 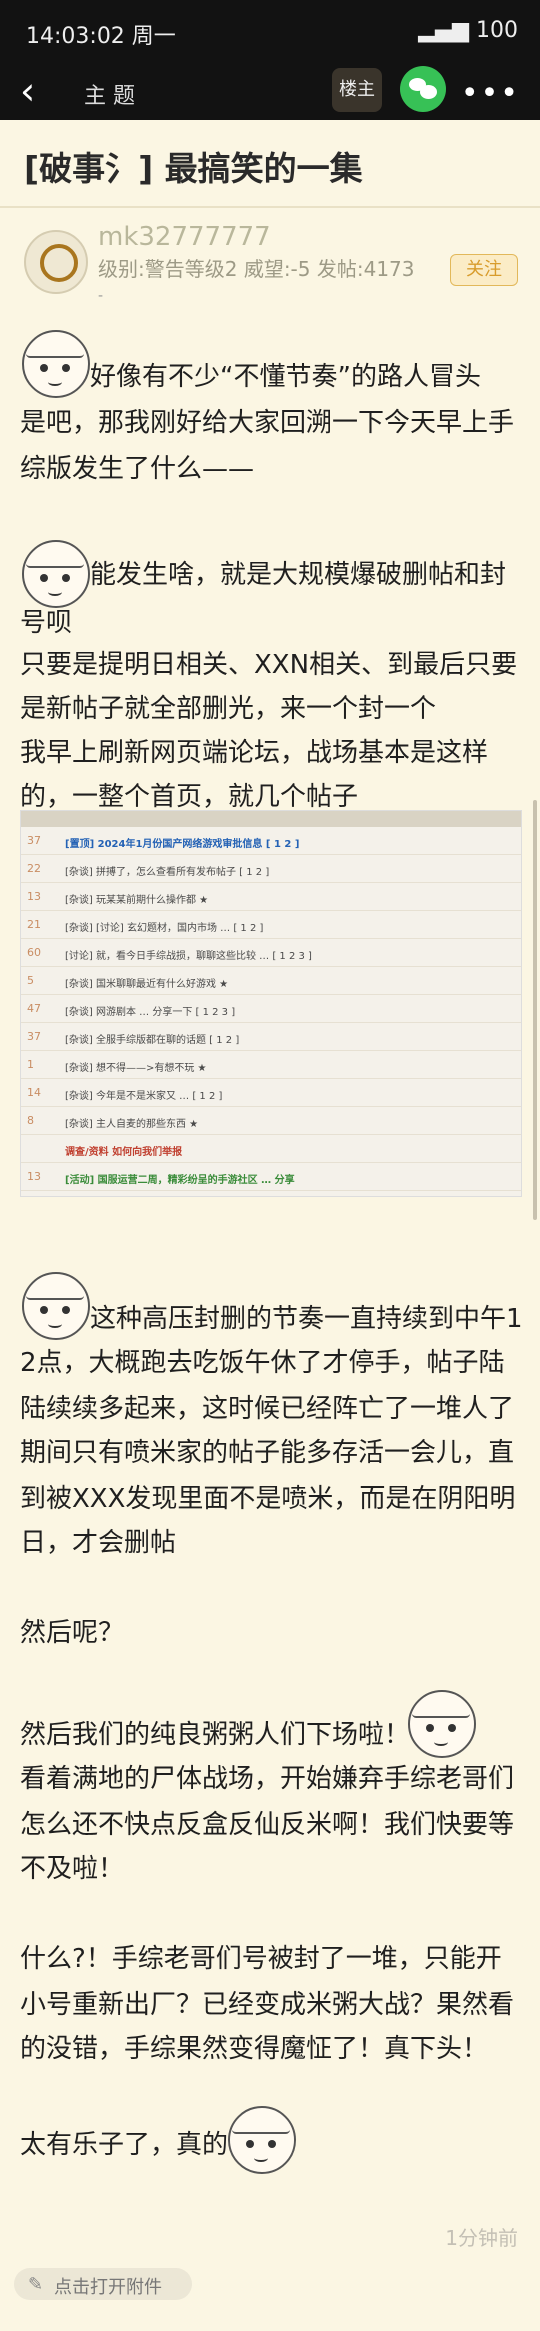 What do you see at coordinates (215, 1735) in the screenshot?
I see `post-text-line: 然后我们的纯良粥粥人们下场啦！` at bounding box center [215, 1735].